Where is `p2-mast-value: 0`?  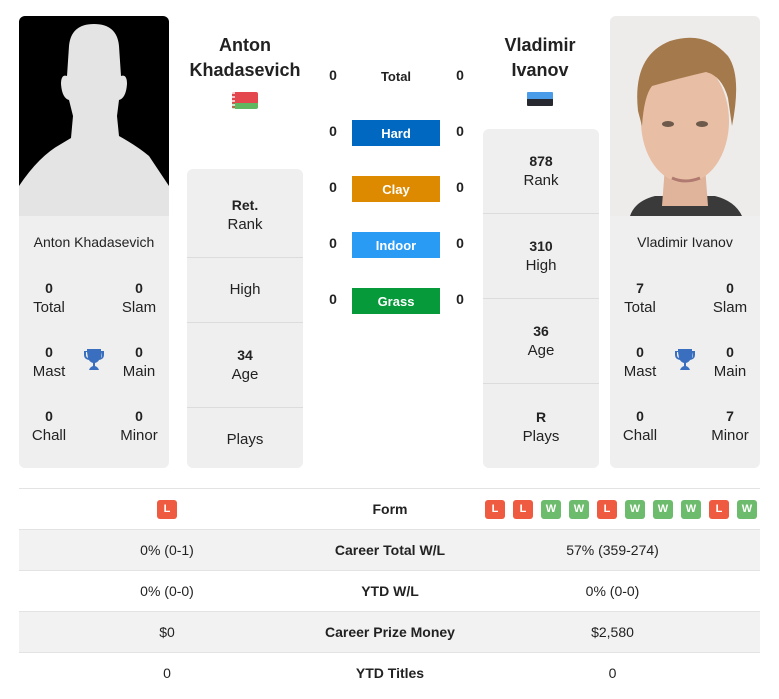 p2-mast-value: 0 is located at coordinates (640, 352).